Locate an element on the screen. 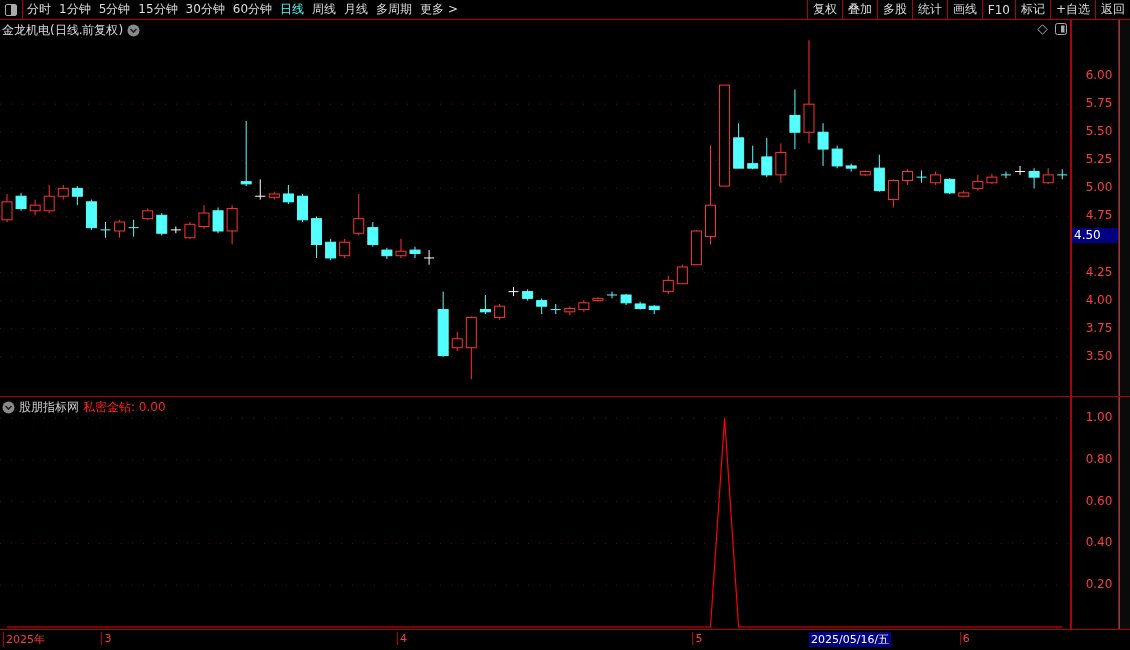 The image size is (1130, 650). toolbar-button: 画线 is located at coordinates (964, 9).